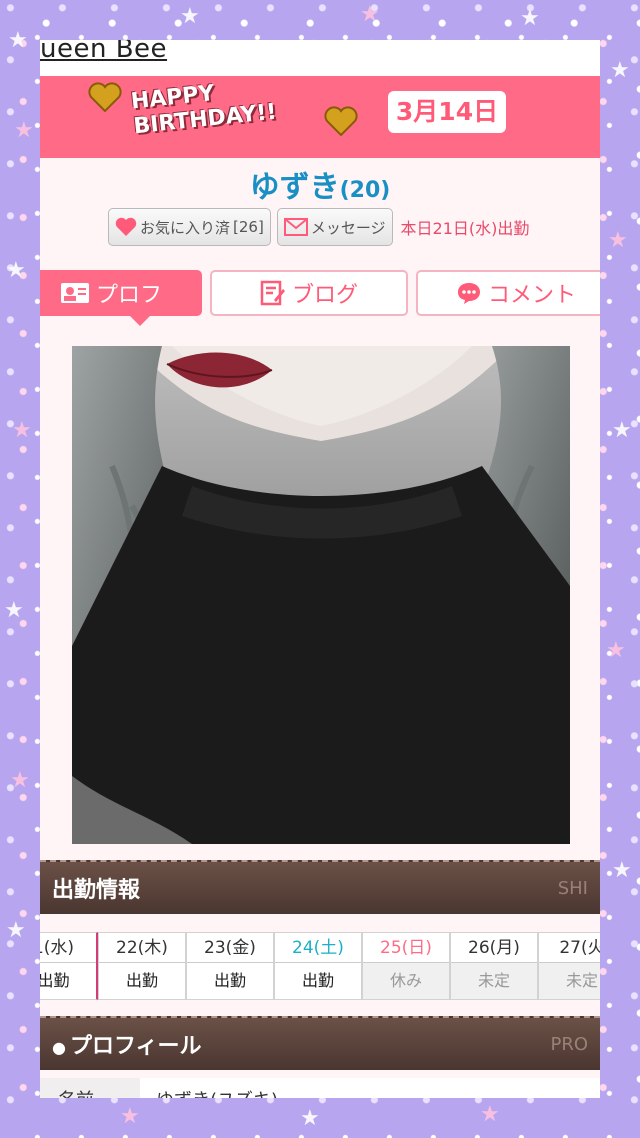 The height and width of the screenshot is (1138, 640). What do you see at coordinates (294, 187) in the screenshot?
I see `cast-name-text: ゆずき` at bounding box center [294, 187].